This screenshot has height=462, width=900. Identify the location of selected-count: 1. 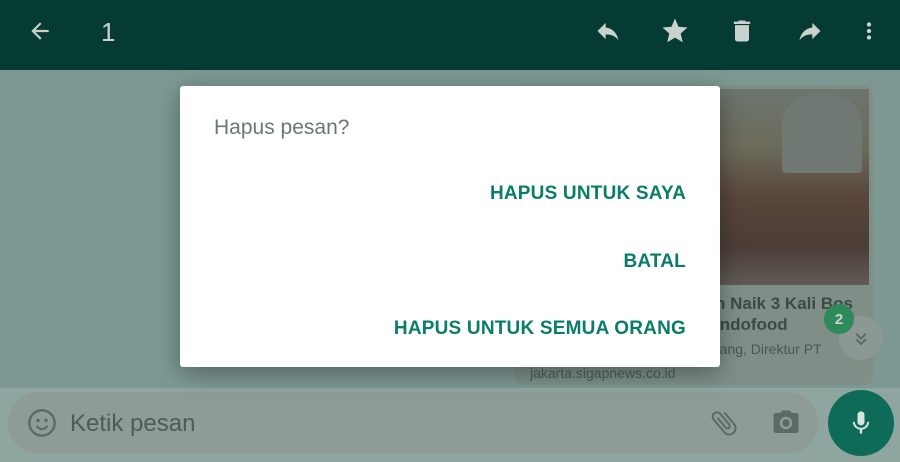
(108, 32).